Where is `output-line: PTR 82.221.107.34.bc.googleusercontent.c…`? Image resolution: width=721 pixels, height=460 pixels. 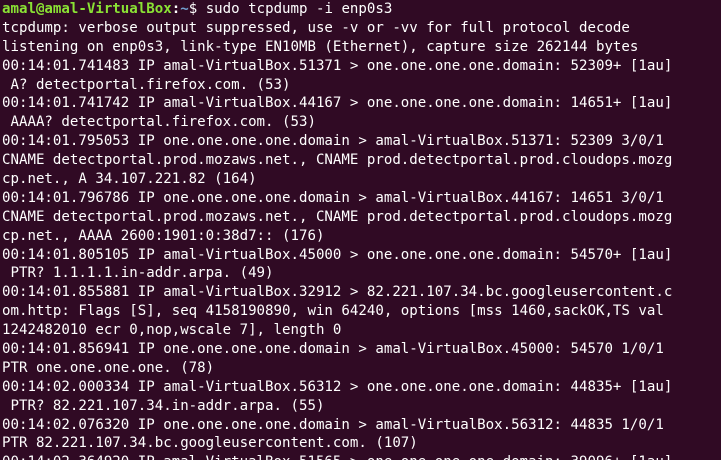
output-line: PTR 82.221.107.34.bc.googleusercontent.c… is located at coordinates (210, 443).